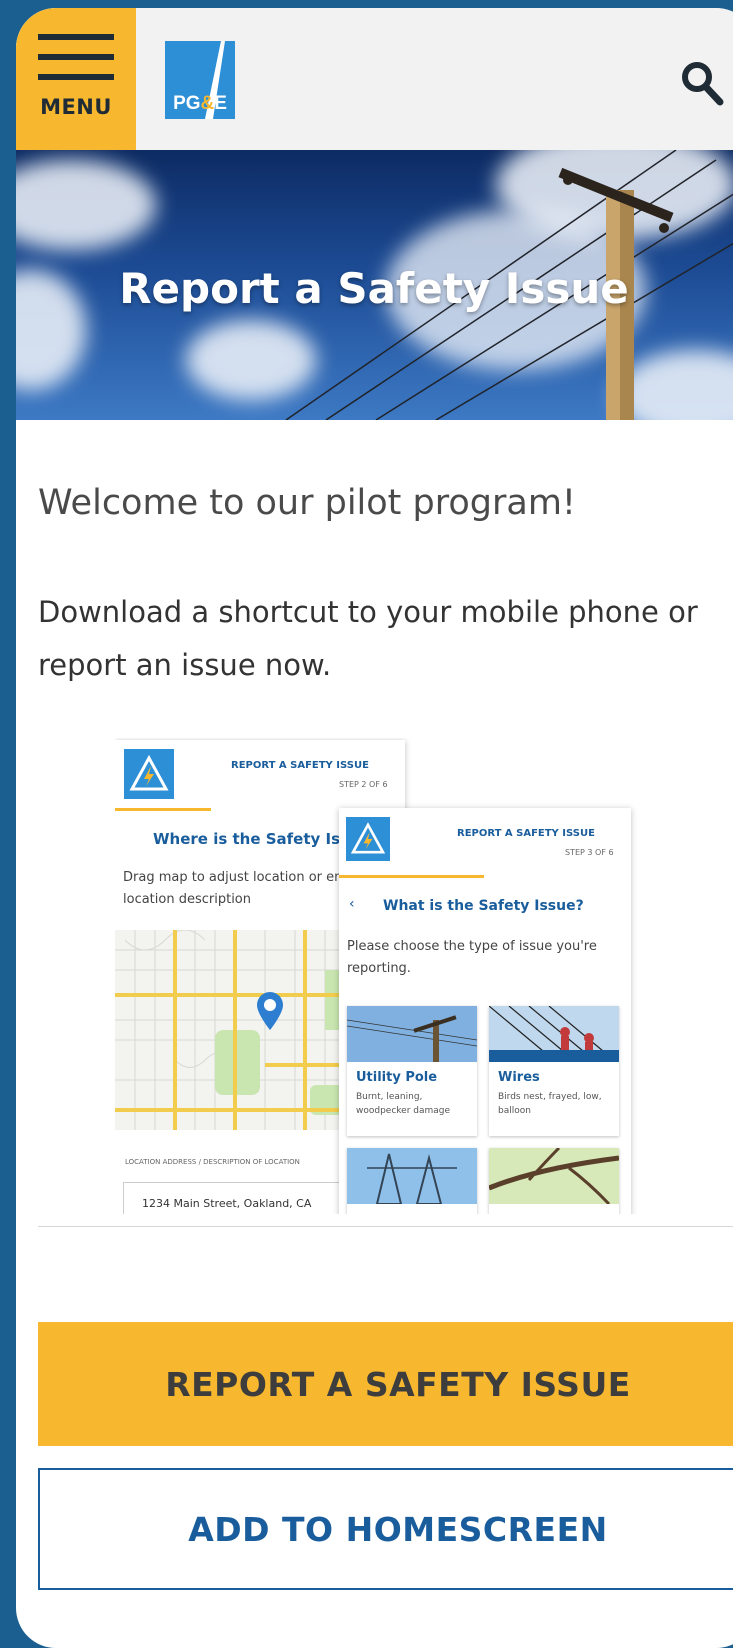 The width and height of the screenshot is (733, 1648). What do you see at coordinates (200, 80) in the screenshot?
I see `pge-logo: PG&E` at bounding box center [200, 80].